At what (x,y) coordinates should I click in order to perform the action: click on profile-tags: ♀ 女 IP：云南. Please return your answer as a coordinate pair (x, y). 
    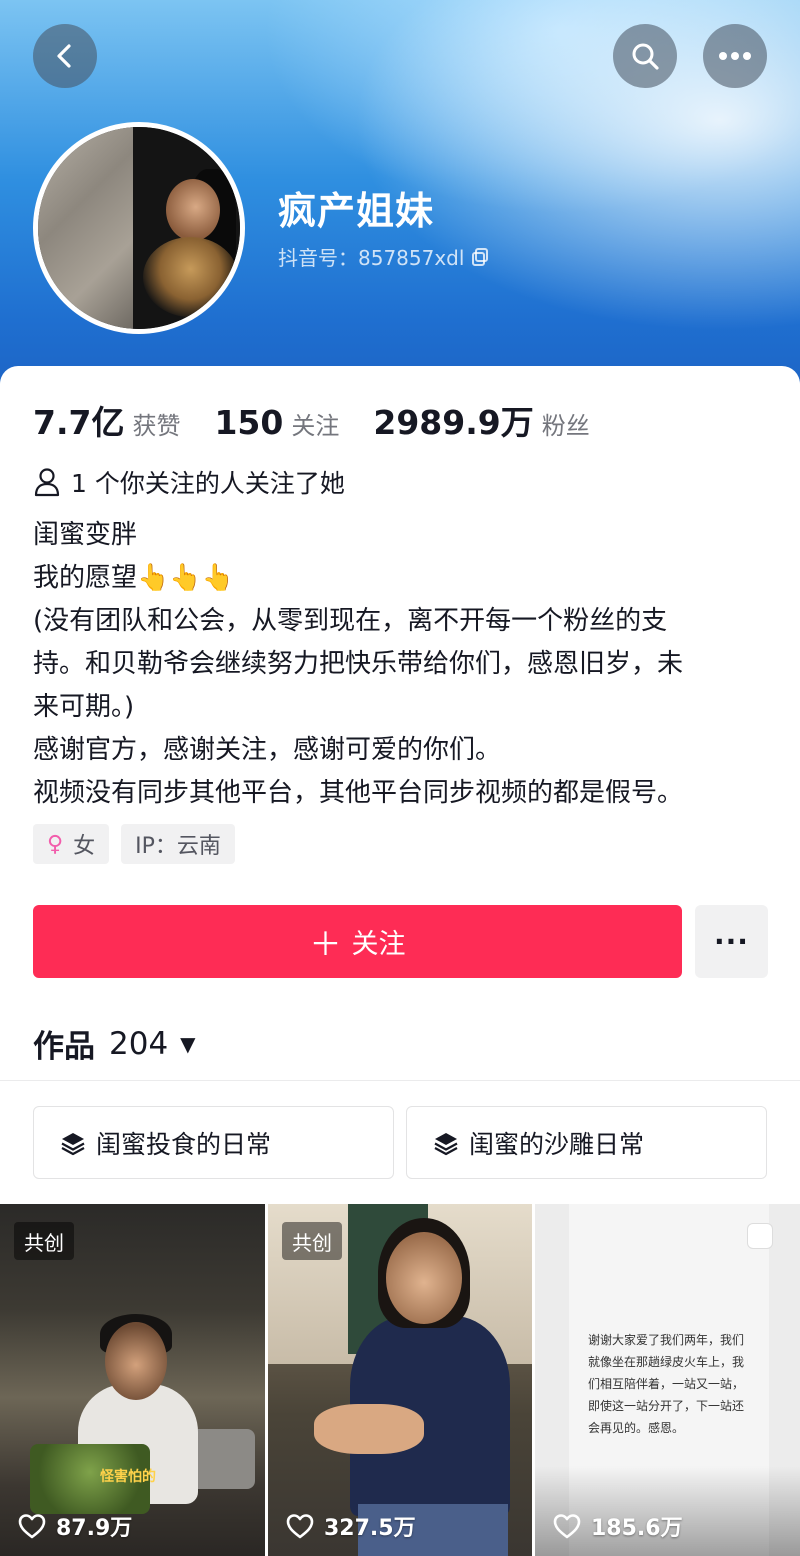
    Looking at the image, I should click on (134, 844).